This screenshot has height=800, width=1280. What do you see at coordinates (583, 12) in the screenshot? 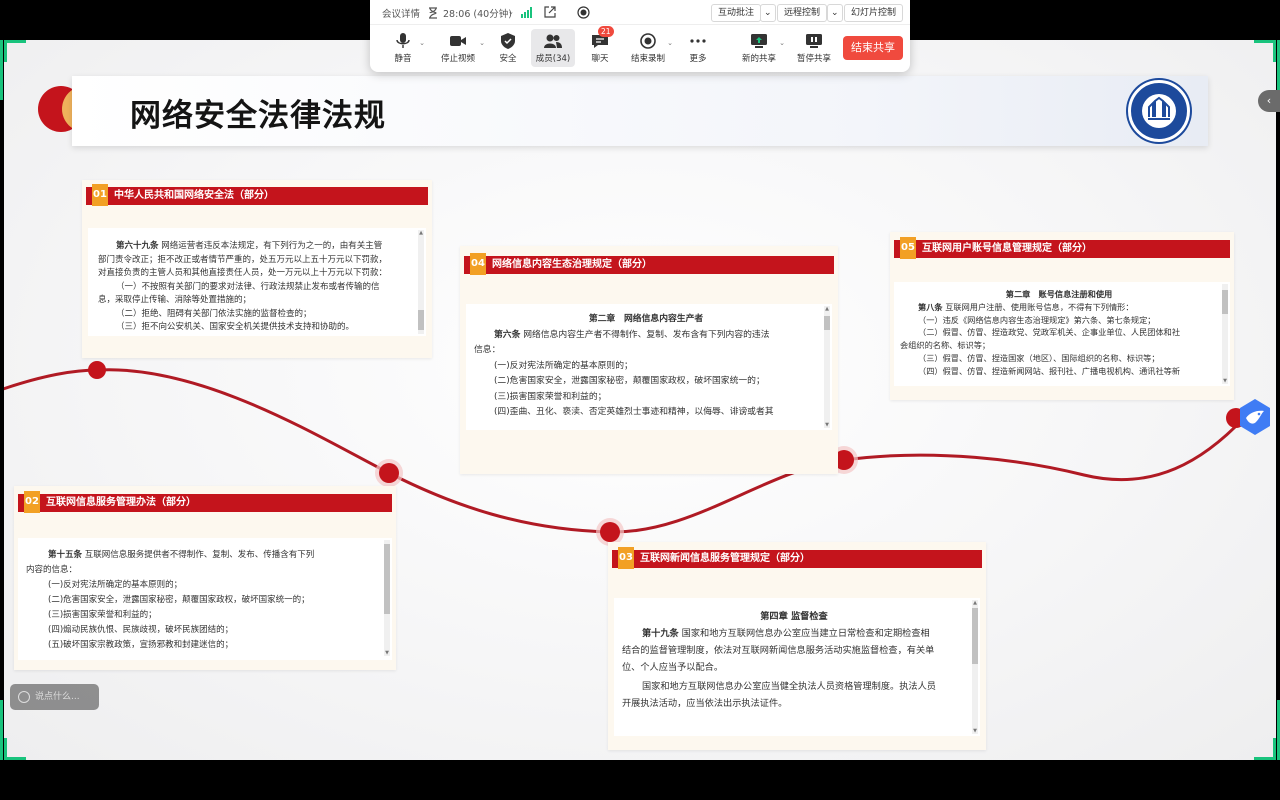
I see `record-indicator-icon` at bounding box center [583, 12].